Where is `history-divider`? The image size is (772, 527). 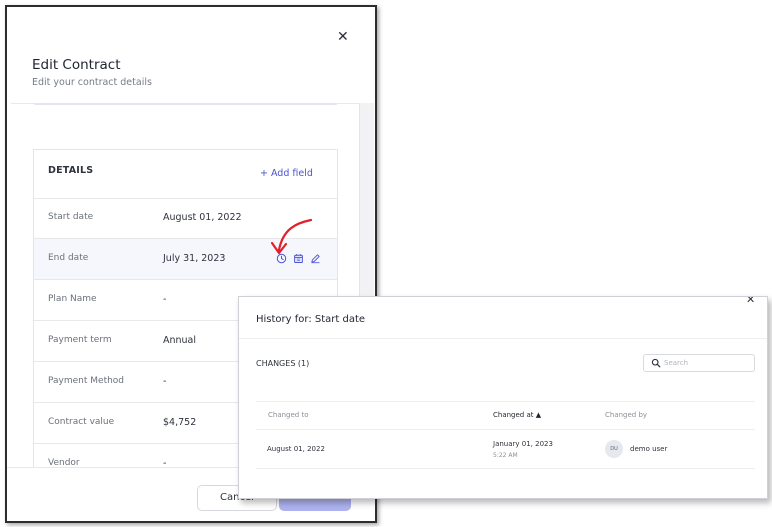 history-divider is located at coordinates (503, 338).